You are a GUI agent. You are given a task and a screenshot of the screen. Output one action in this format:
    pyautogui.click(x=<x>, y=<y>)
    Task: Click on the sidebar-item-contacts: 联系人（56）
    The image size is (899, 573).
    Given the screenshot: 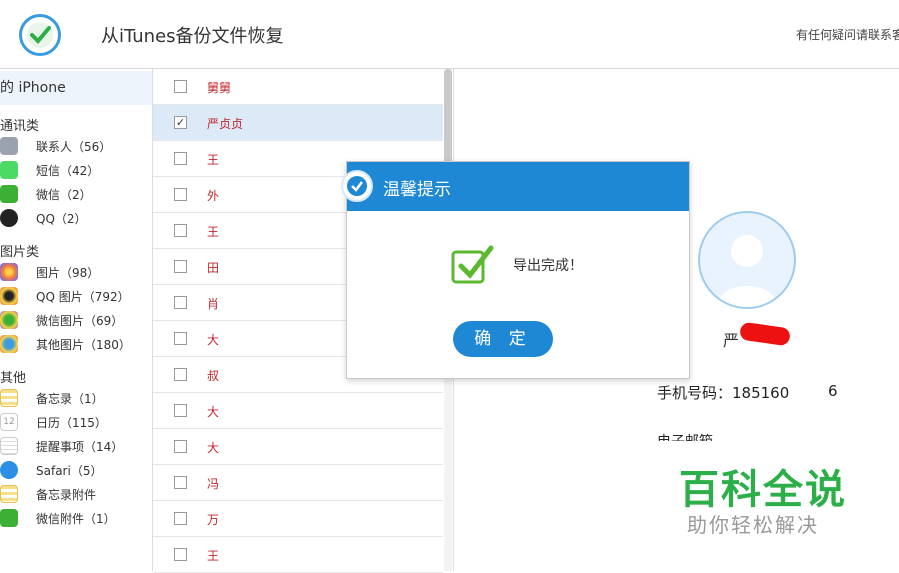 What is the action you would take?
    pyautogui.click(x=75, y=146)
    